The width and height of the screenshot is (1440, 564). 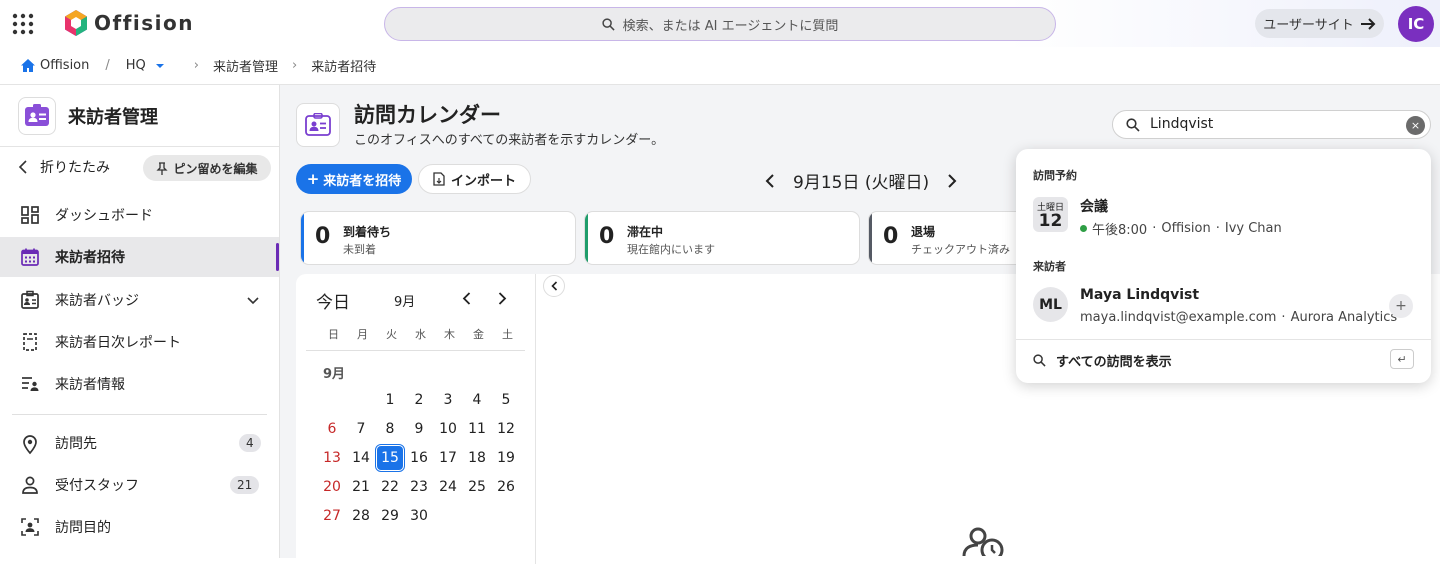 What do you see at coordinates (419, 458) in the screenshot?
I see `calendar-day: 16` at bounding box center [419, 458].